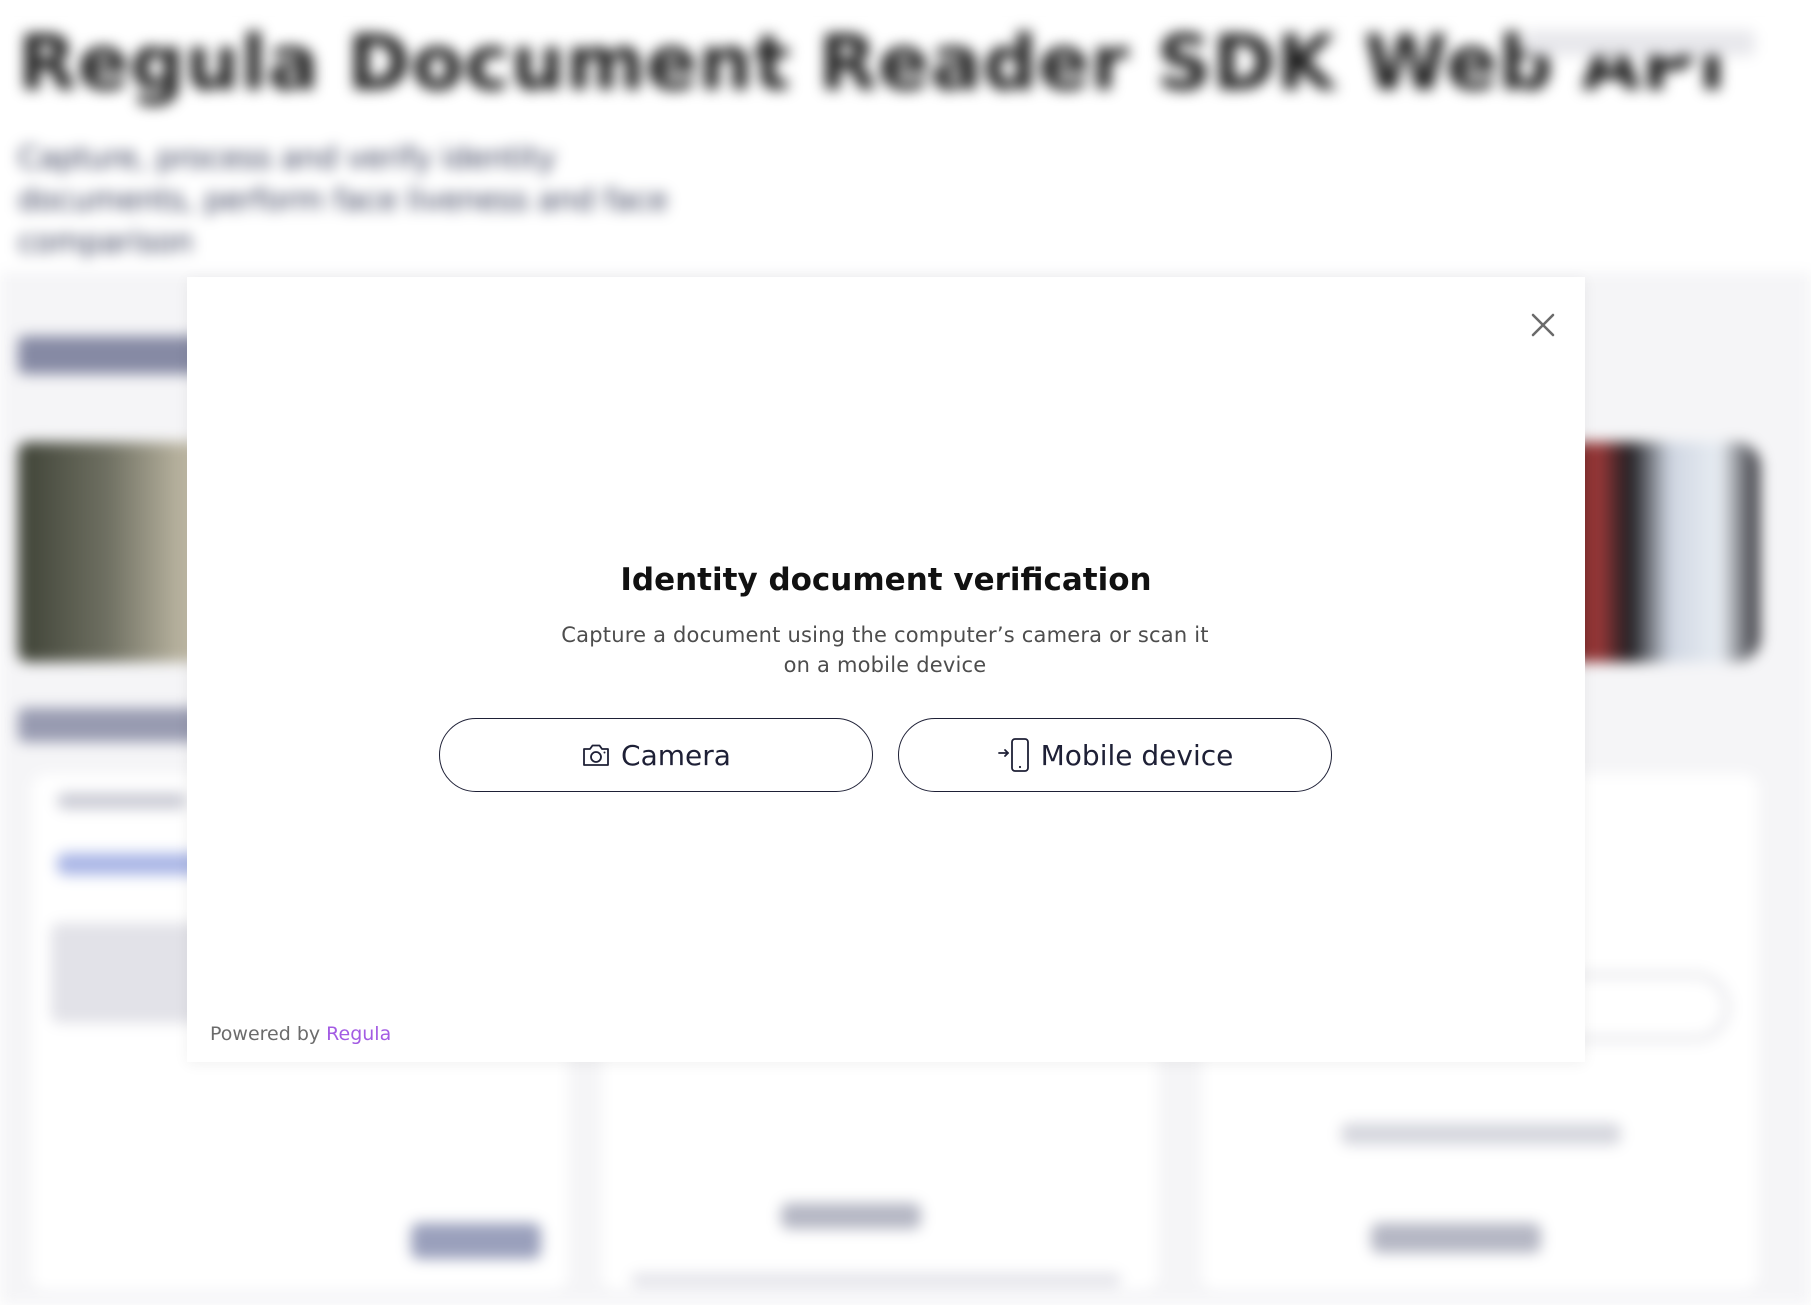 The height and width of the screenshot is (1305, 1811). I want to click on background-title: Regula Document Reader SDK Web API, so click(873, 62).